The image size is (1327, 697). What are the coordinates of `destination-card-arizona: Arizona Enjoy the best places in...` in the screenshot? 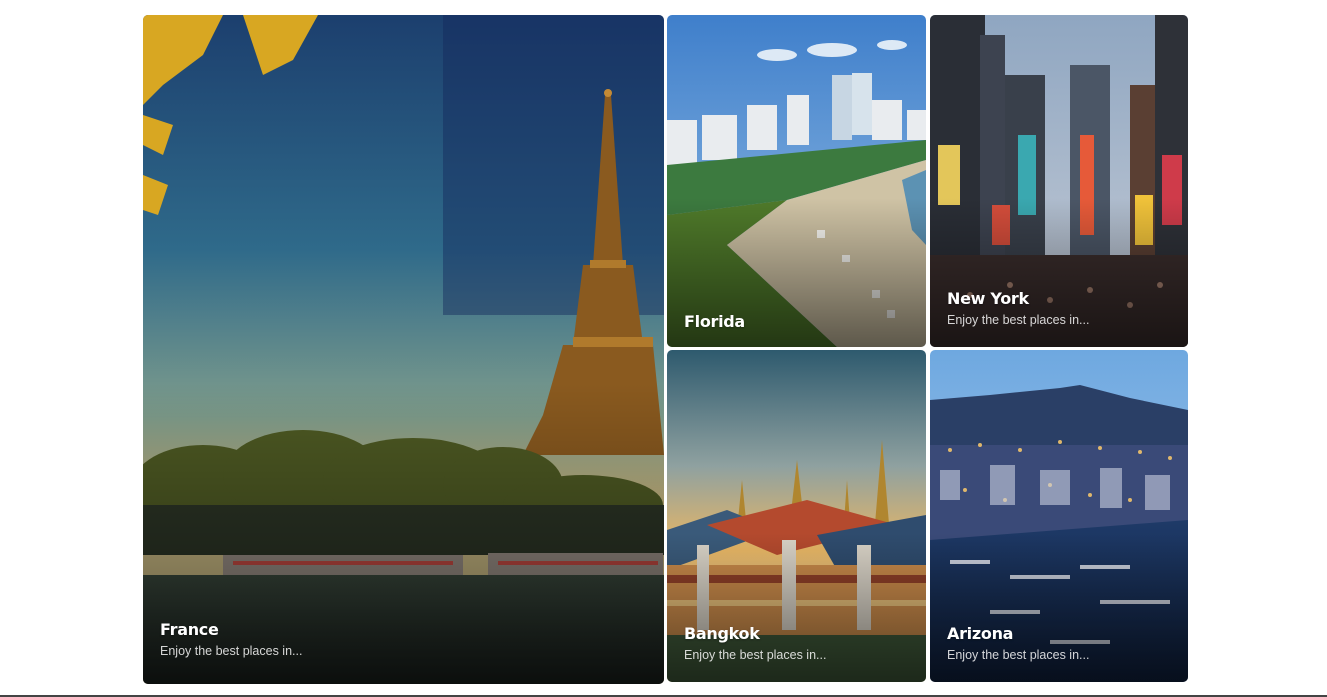 It's located at (1059, 516).